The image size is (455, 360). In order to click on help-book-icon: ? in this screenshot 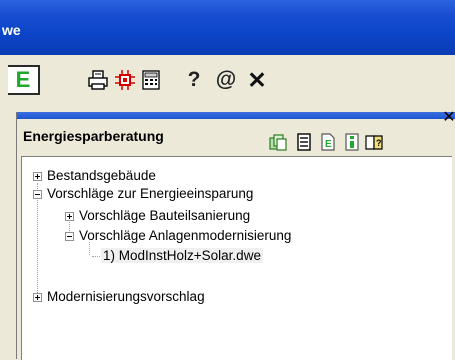, I will do `click(374, 142)`.